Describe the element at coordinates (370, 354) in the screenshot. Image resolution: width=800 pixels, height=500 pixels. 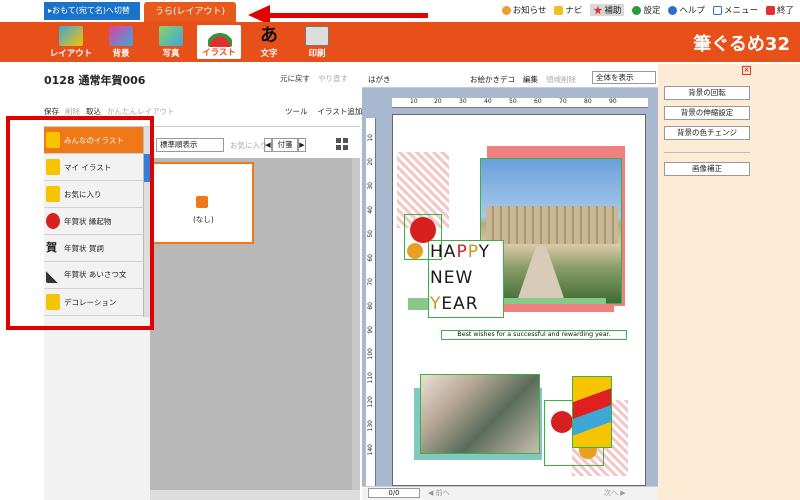
I see `ruler-tick: 100` at that location.